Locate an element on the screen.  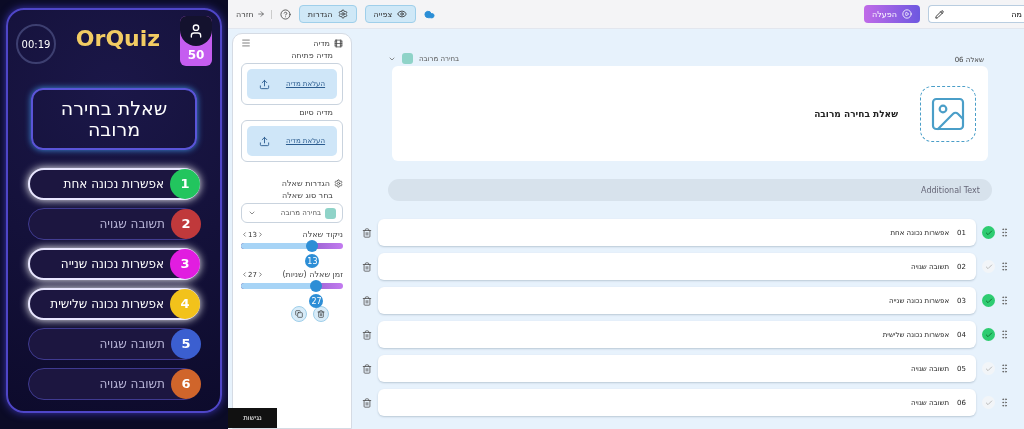
answer-text: אפשרות נכונה שנייה is located at coordinates (112, 263).